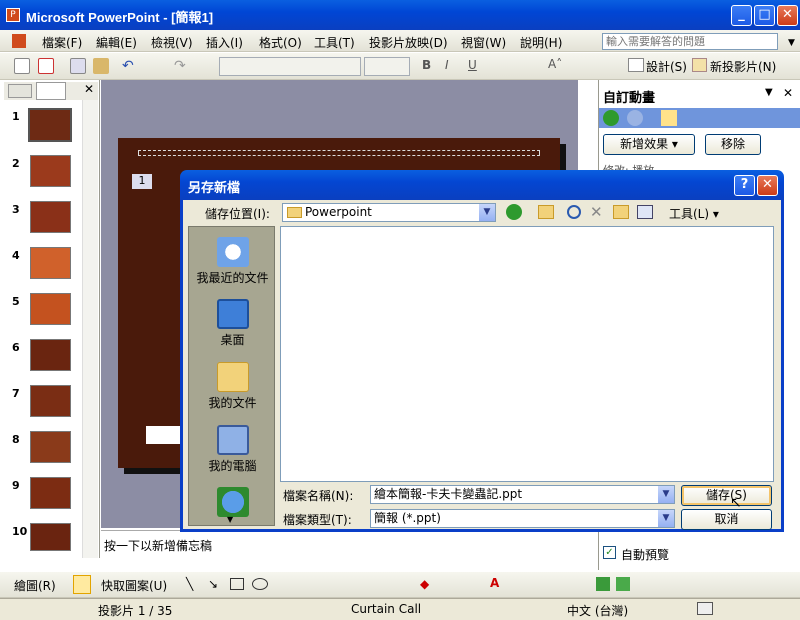 The width and height of the screenshot is (800, 620). I want to click on new-slide-icon, so click(699, 65).